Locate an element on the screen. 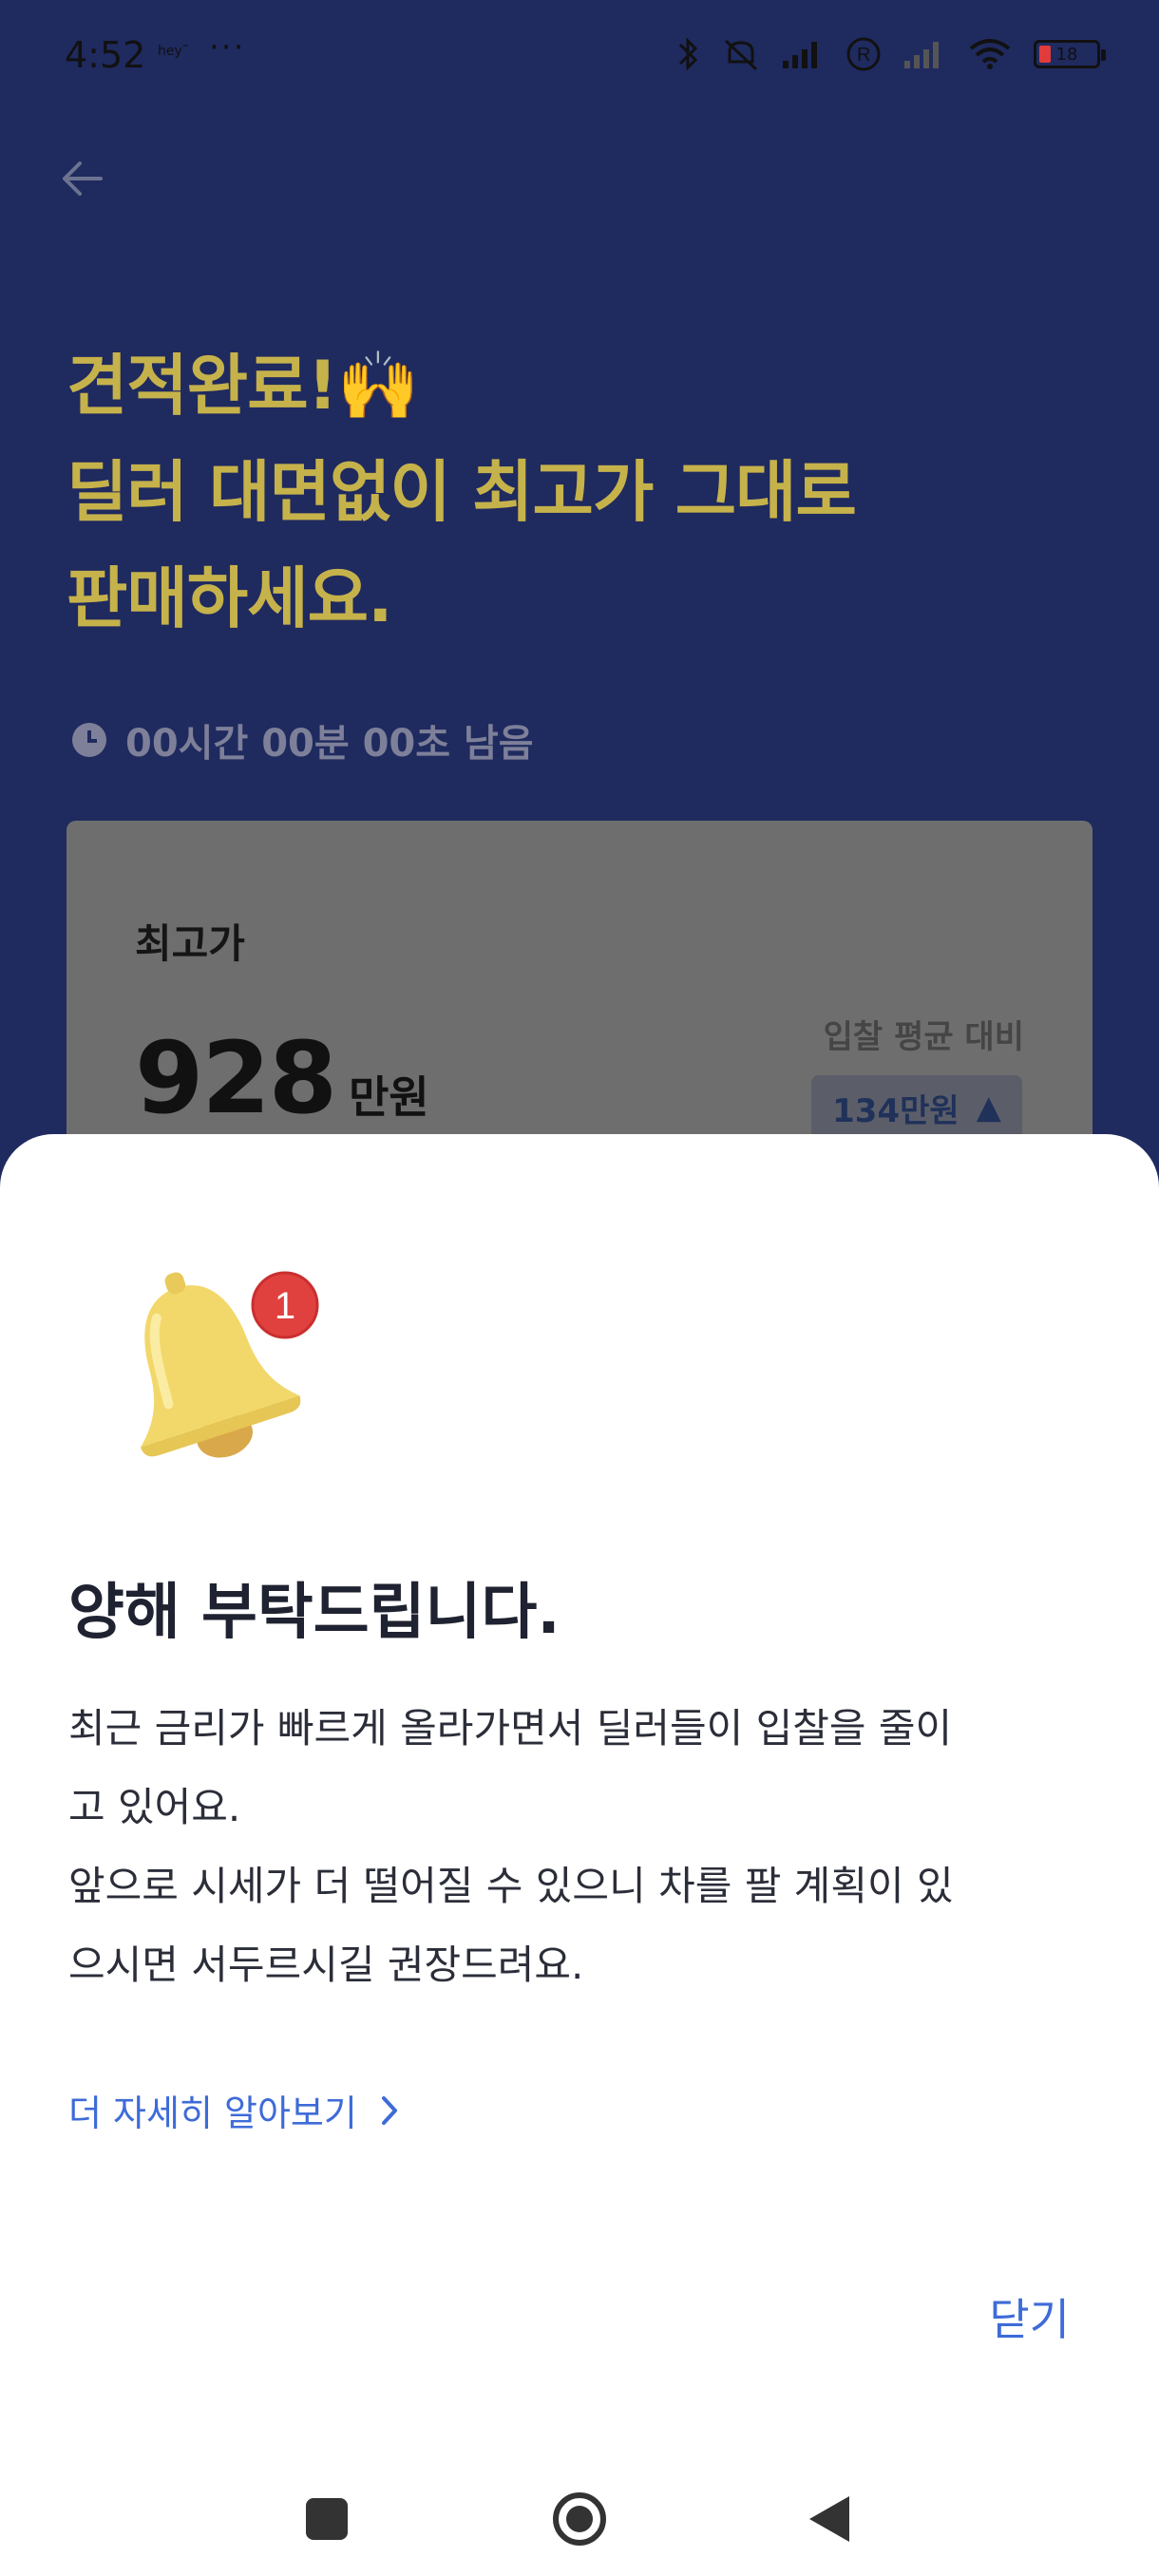 The width and height of the screenshot is (1159, 2576). price-display: 928 만원 is located at coordinates (282, 1078).